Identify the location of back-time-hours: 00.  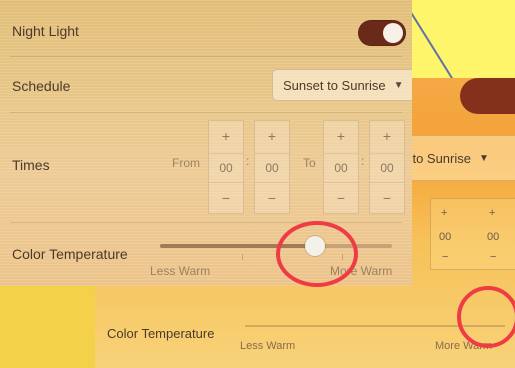
(445, 237).